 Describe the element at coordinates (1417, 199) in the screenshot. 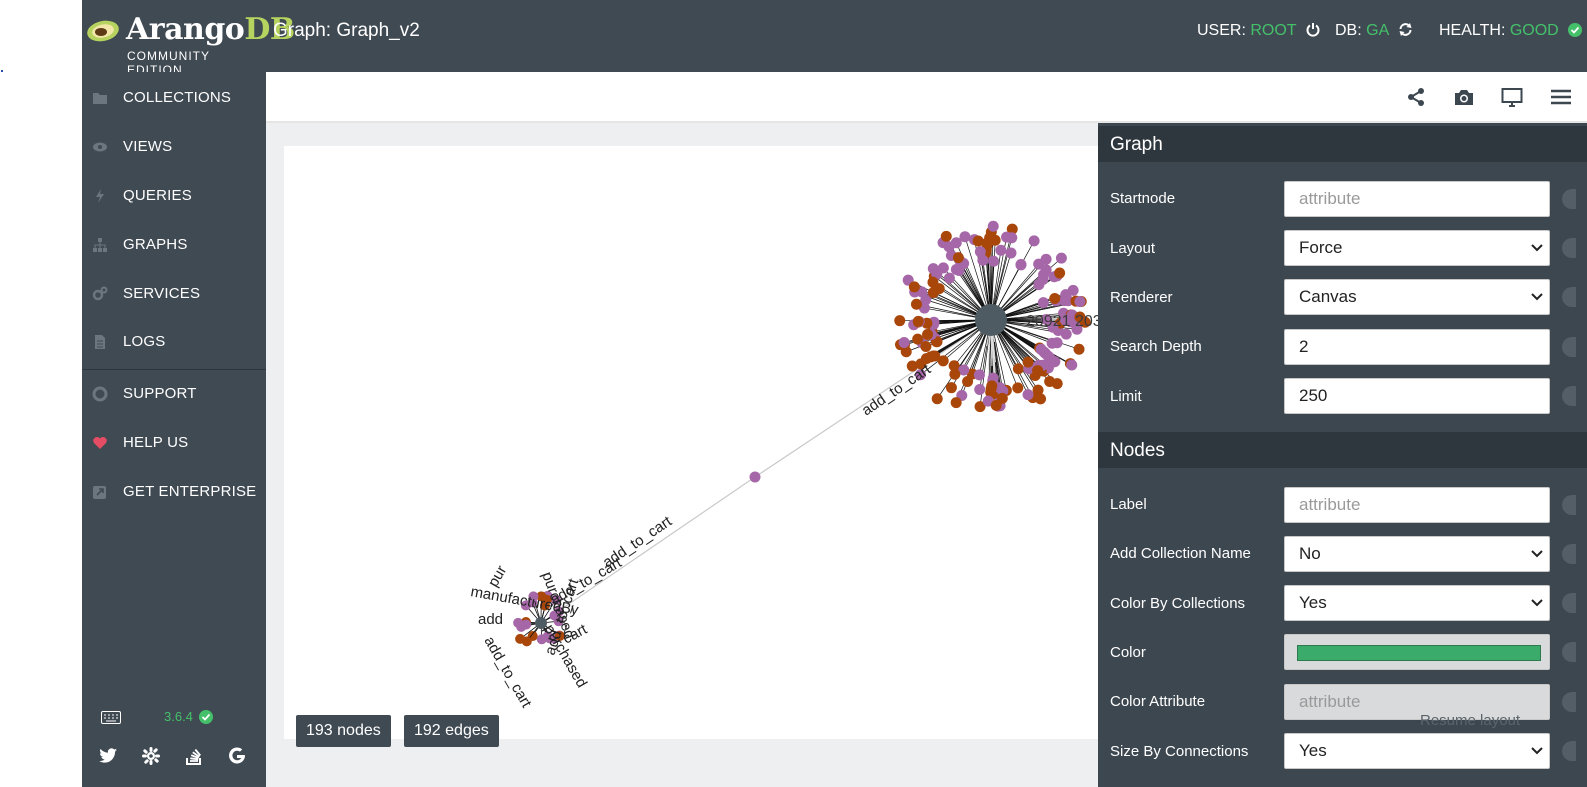

I see `startnode-input: attribute` at that location.